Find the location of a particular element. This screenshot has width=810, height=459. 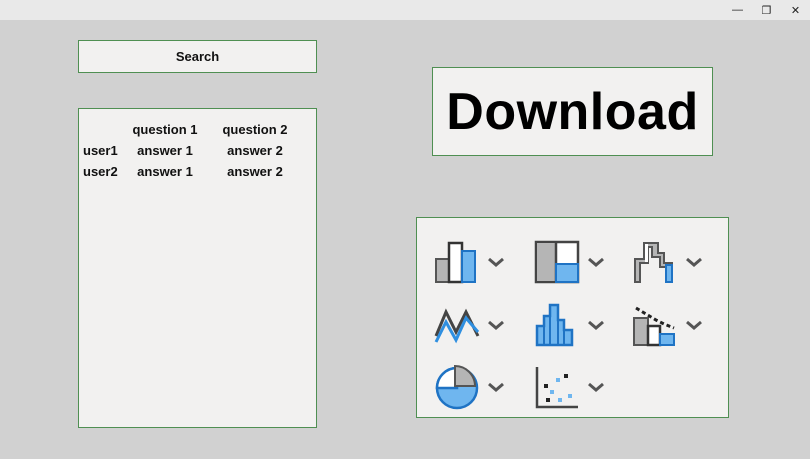

table-header-row: question 1 question 2 is located at coordinates (195, 129).